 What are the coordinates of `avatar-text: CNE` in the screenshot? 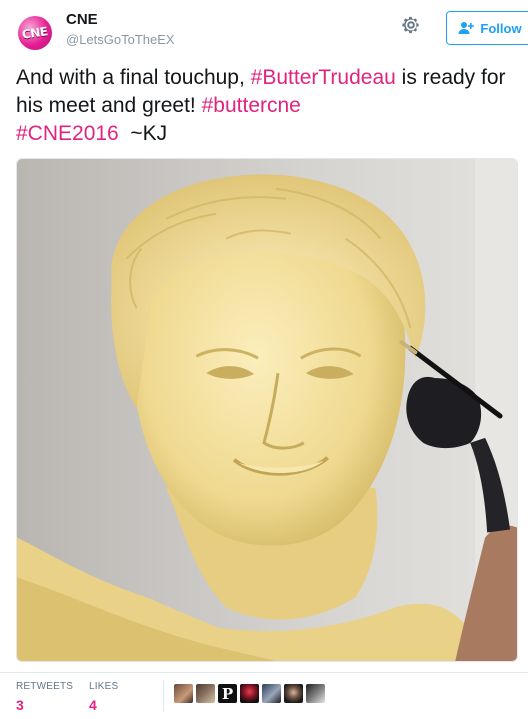 It's located at (35, 33).